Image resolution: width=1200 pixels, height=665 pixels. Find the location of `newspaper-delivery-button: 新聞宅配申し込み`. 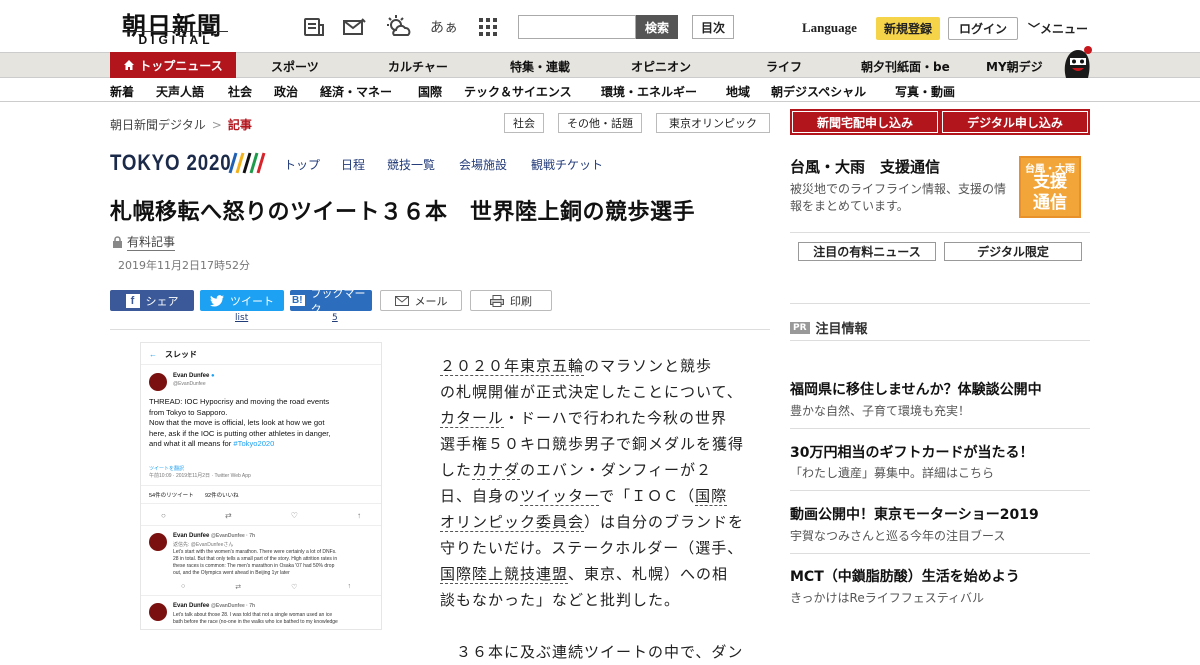

newspaper-delivery-button: 新聞宅配申し込み is located at coordinates (865, 122).